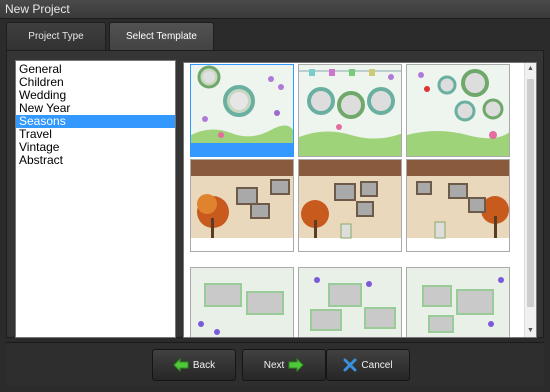 Image resolution: width=550 pixels, height=392 pixels. What do you see at coordinates (95, 160) in the screenshot?
I see `category-item-abstract: Abstract` at bounding box center [95, 160].